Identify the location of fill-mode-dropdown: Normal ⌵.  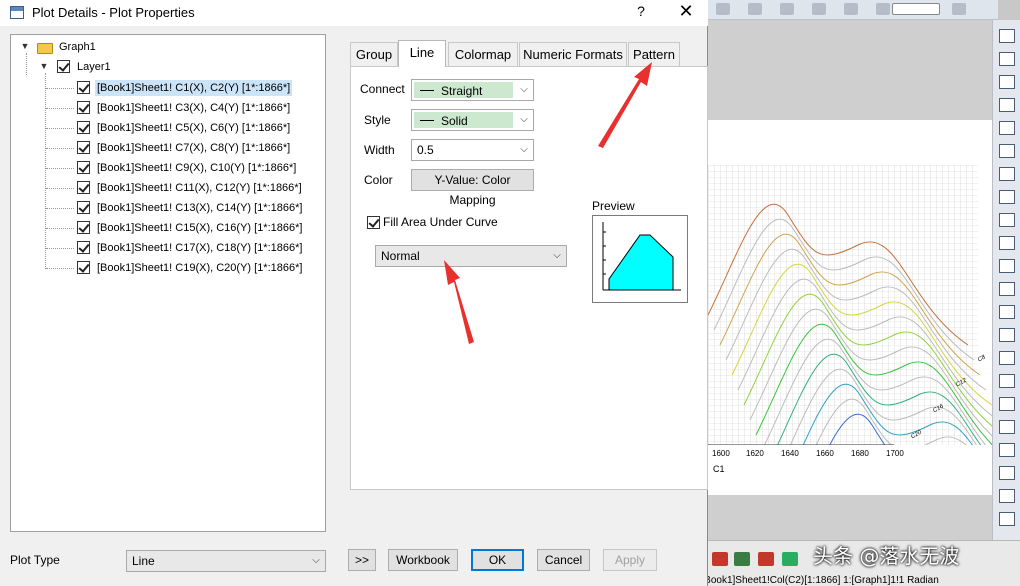
(471, 256).